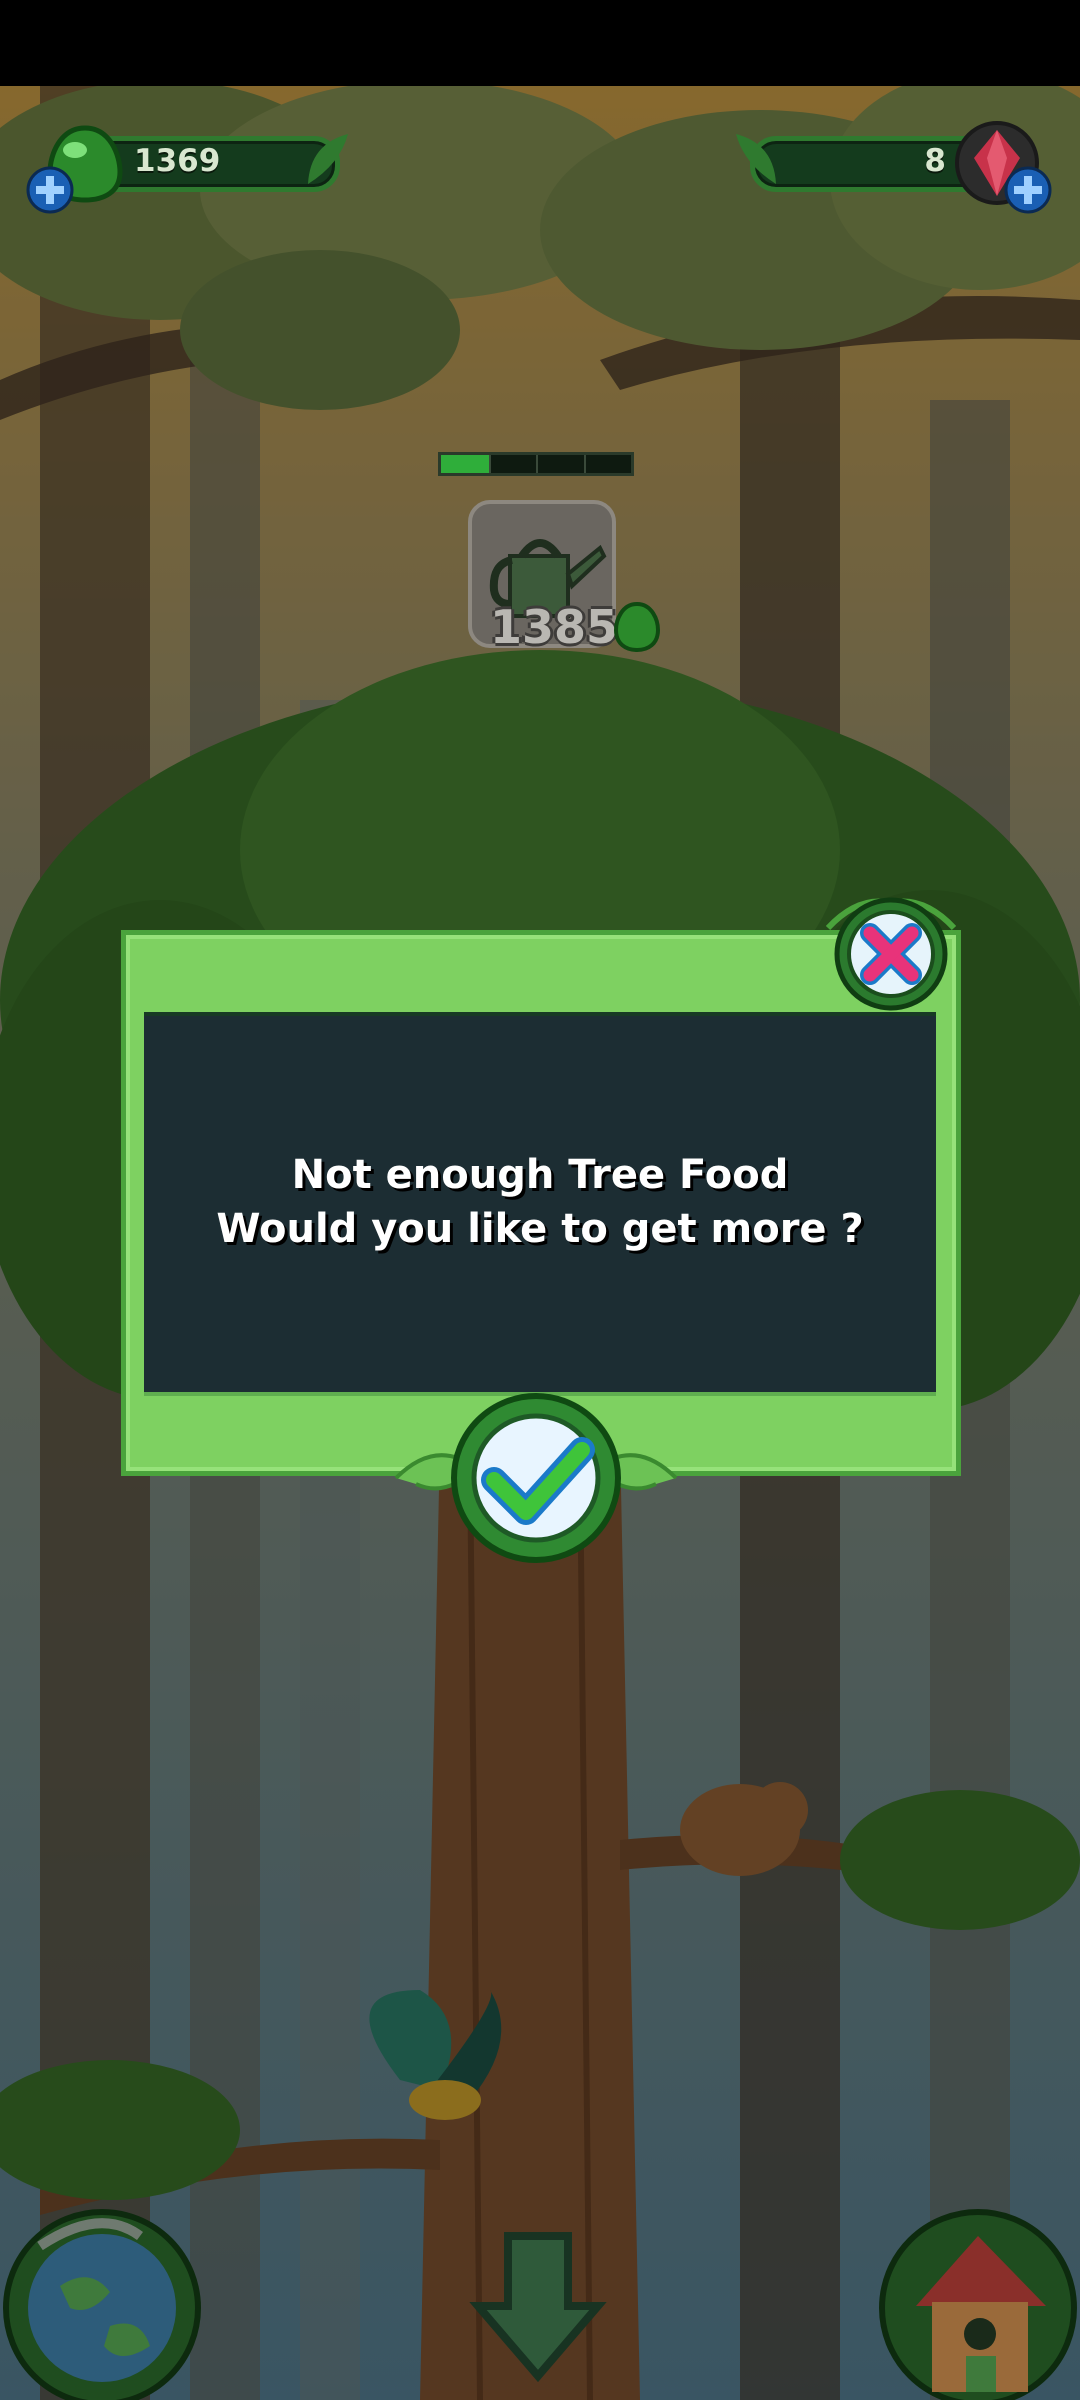 This screenshot has width=1080, height=2400. I want to click on close-dialog-button, so click(891, 953).